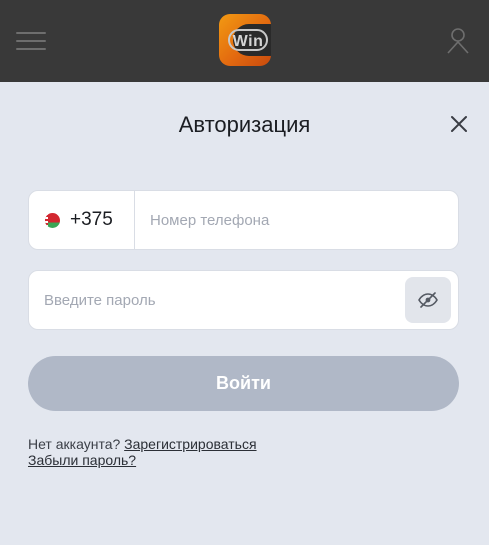 The image size is (489, 545). I want to click on no-account-text: Нет аккаунта?, so click(74, 444).